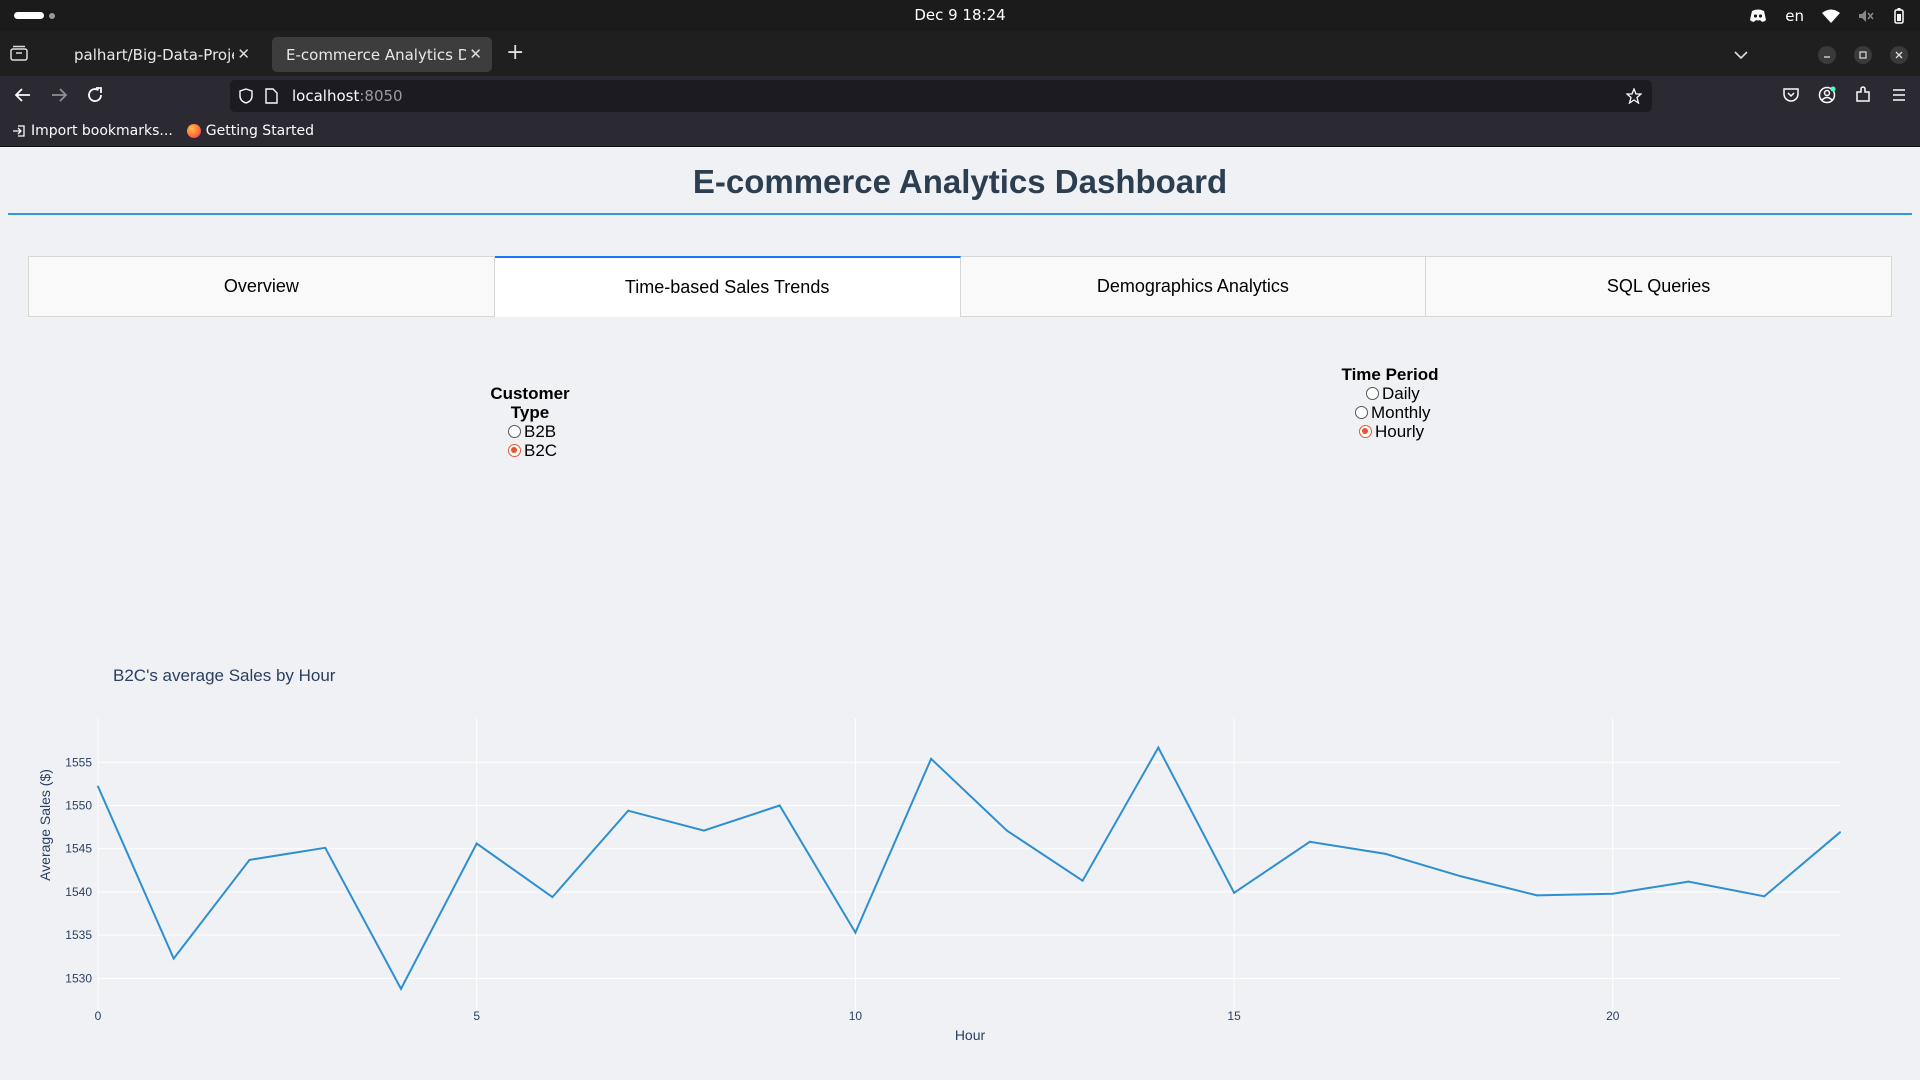 This screenshot has height=1080, width=1920. I want to click on back-arrow-icon, so click(23, 97).